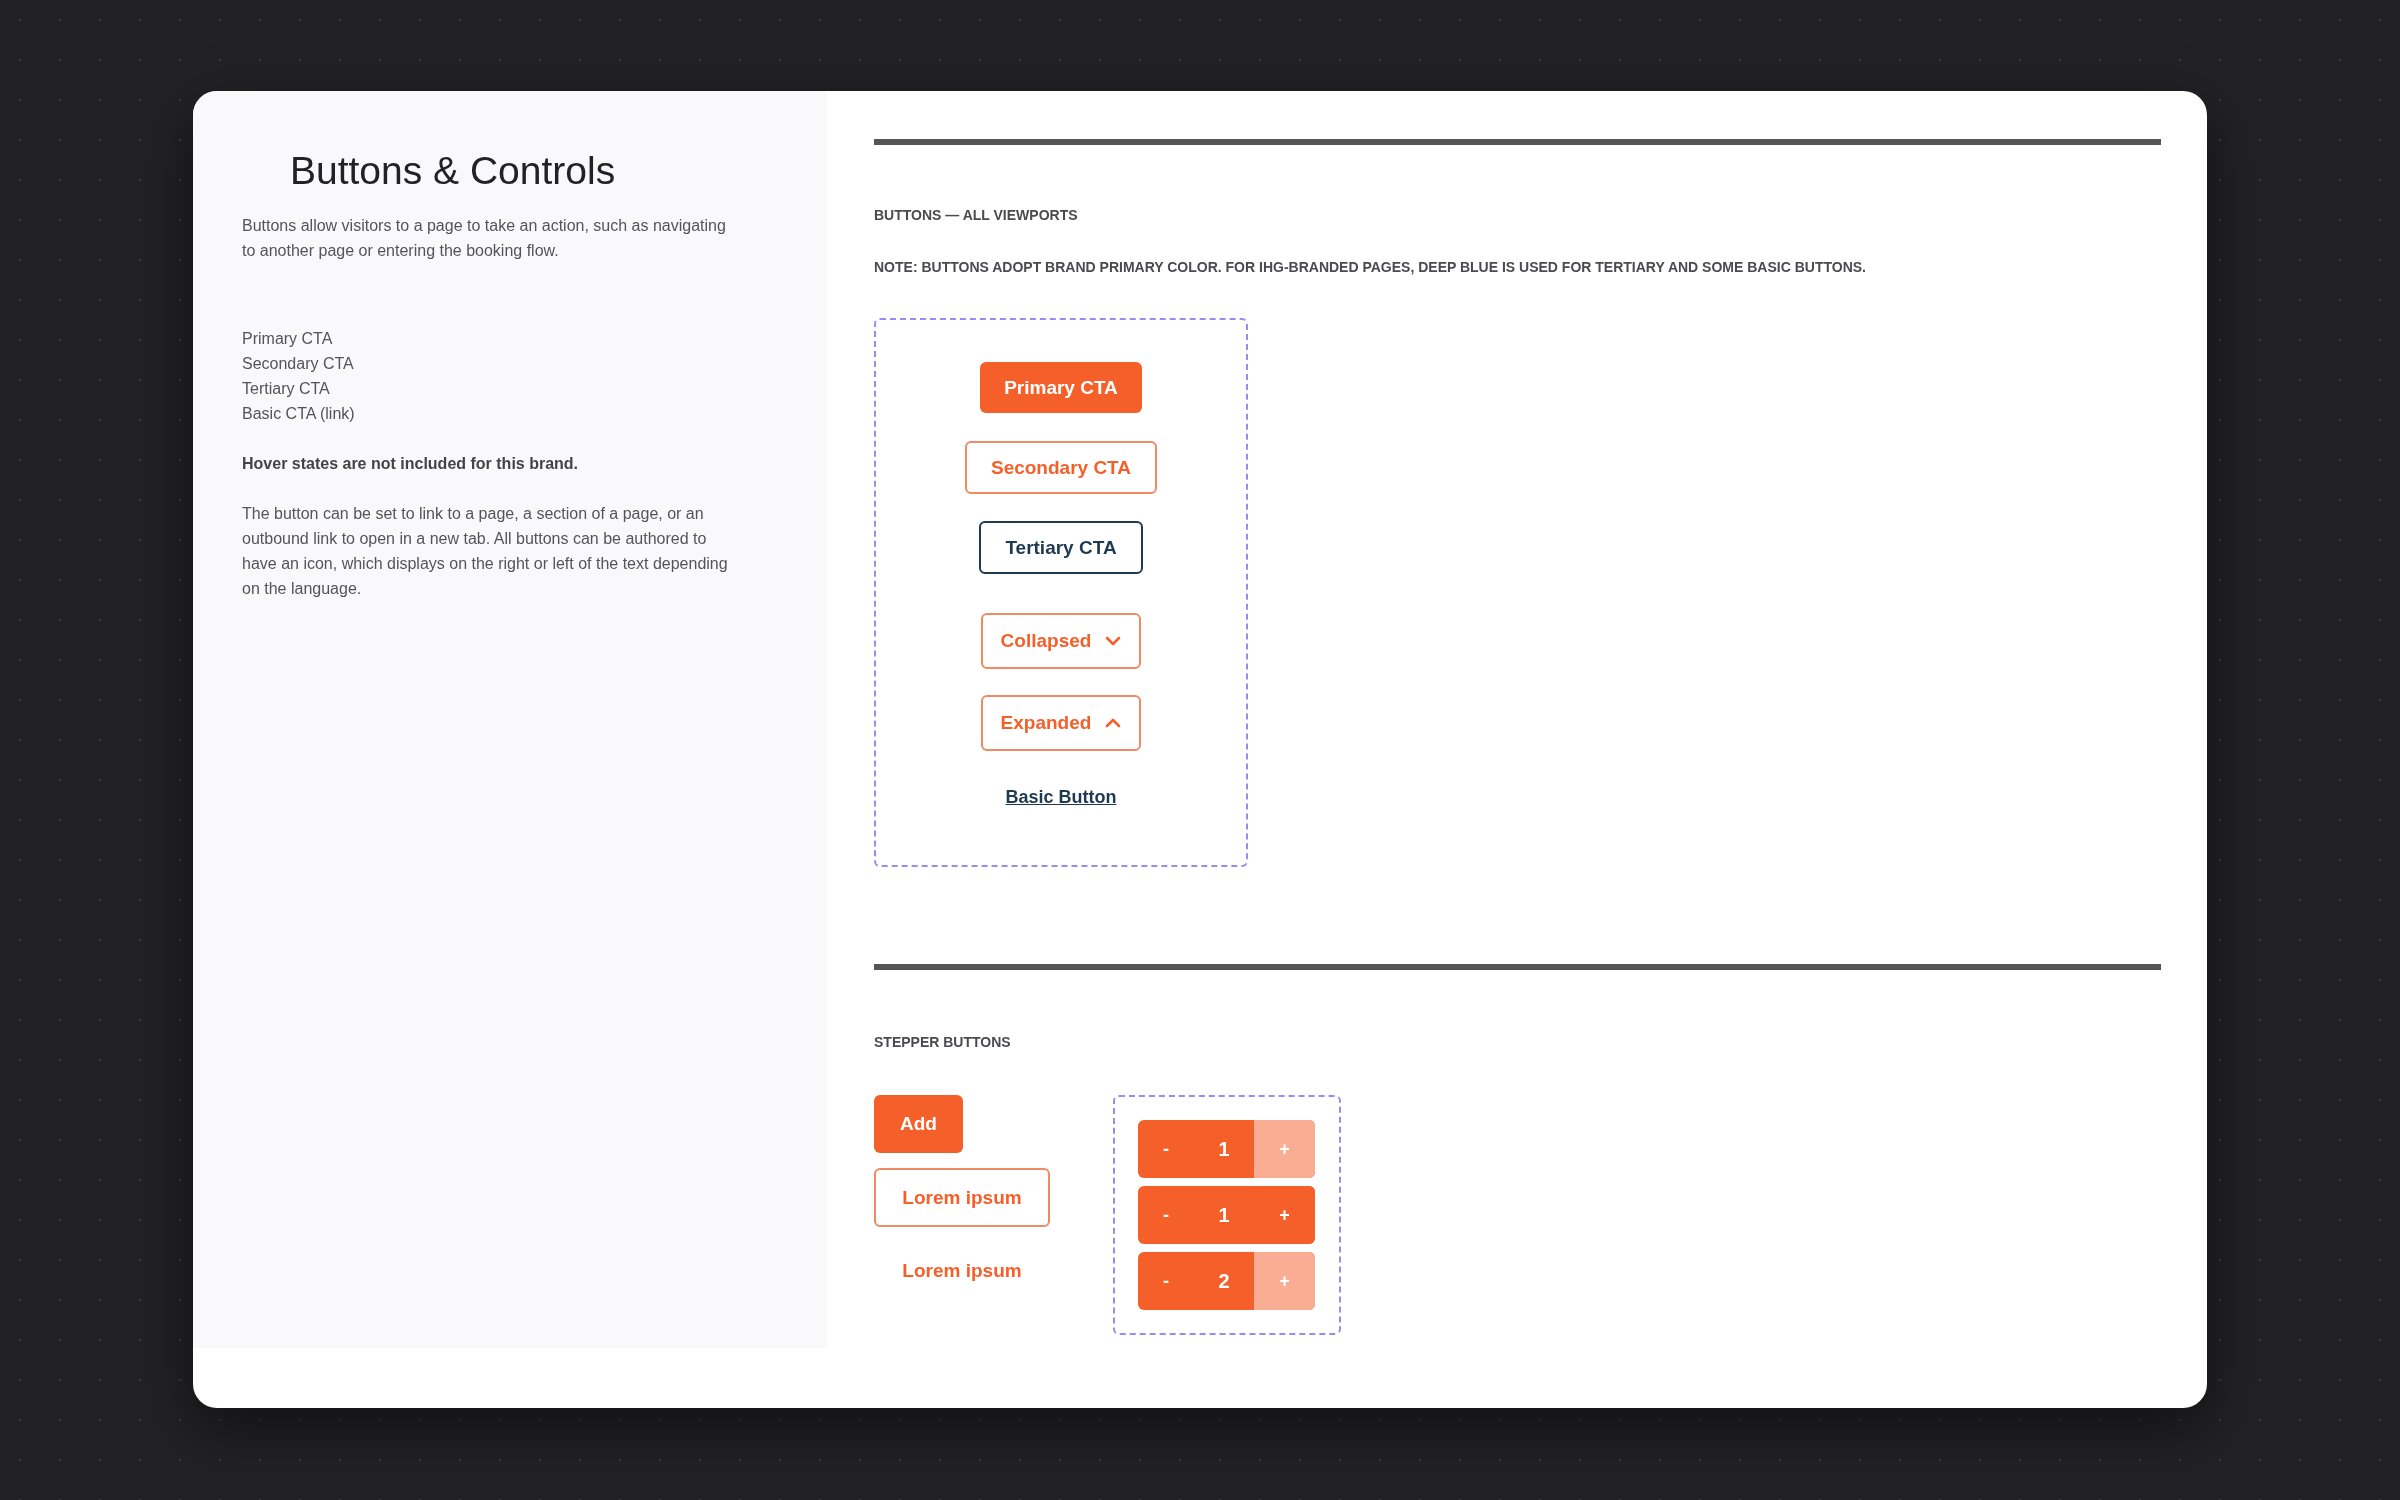  I want to click on text-button: Lorem ipsum, so click(962, 1271).